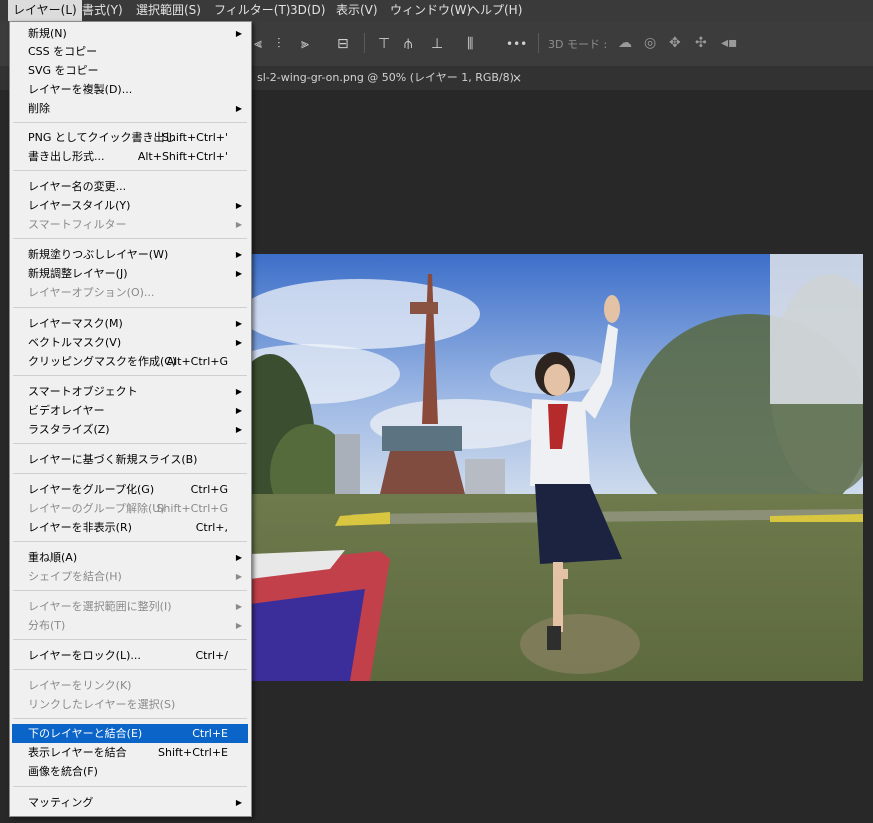 Image resolution: width=873 pixels, height=823 pixels. What do you see at coordinates (96, 508) in the screenshot?
I see `menu-item-label: レイヤーのグループ解除(U)` at bounding box center [96, 508].